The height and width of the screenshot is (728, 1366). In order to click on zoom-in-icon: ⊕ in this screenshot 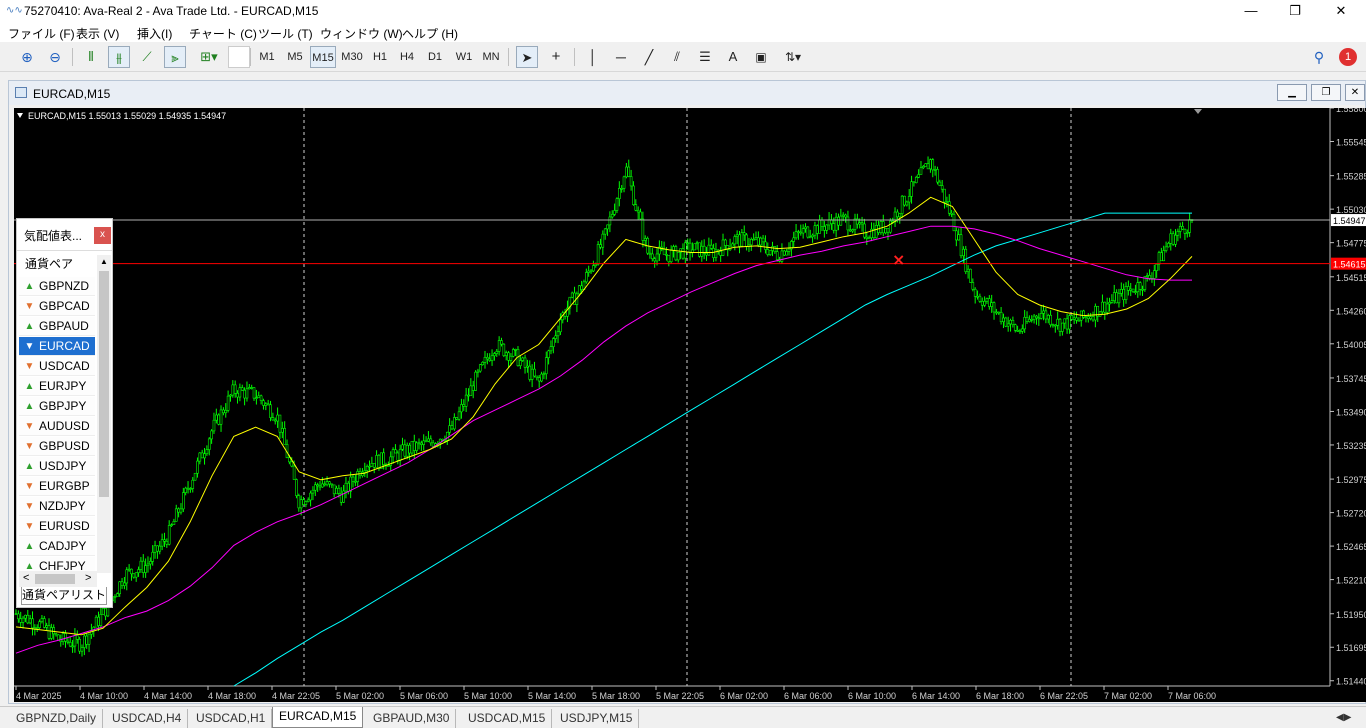, I will do `click(27, 57)`.